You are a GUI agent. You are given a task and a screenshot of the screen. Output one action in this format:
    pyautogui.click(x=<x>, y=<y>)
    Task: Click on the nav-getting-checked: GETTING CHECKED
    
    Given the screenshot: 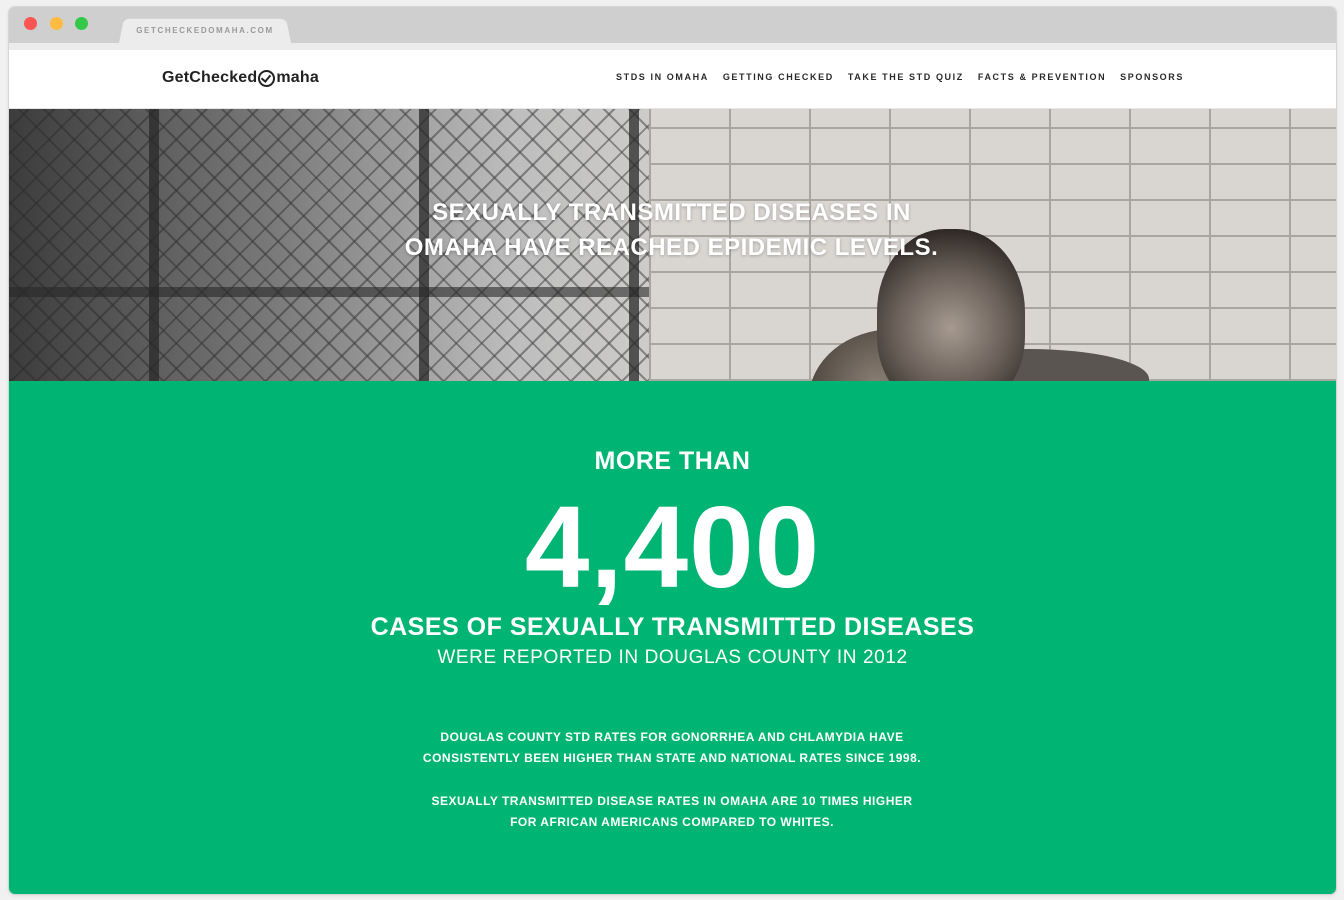 What is the action you would take?
    pyautogui.click(x=778, y=77)
    